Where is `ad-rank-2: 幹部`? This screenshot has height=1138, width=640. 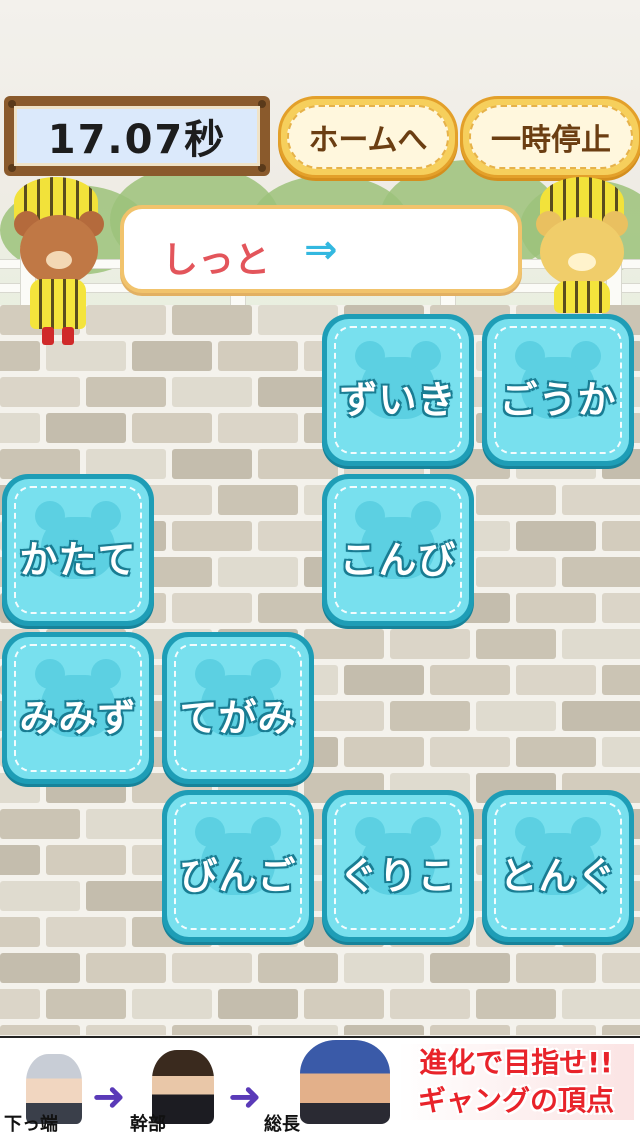 ad-rank-2: 幹部 is located at coordinates (148, 1124).